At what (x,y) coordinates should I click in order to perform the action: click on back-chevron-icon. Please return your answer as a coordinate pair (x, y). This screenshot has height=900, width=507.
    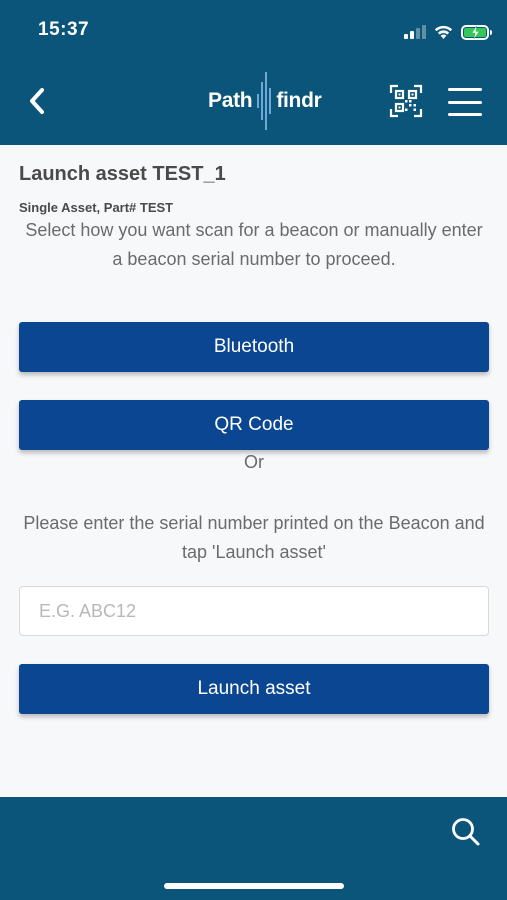
    Looking at the image, I should click on (37, 101).